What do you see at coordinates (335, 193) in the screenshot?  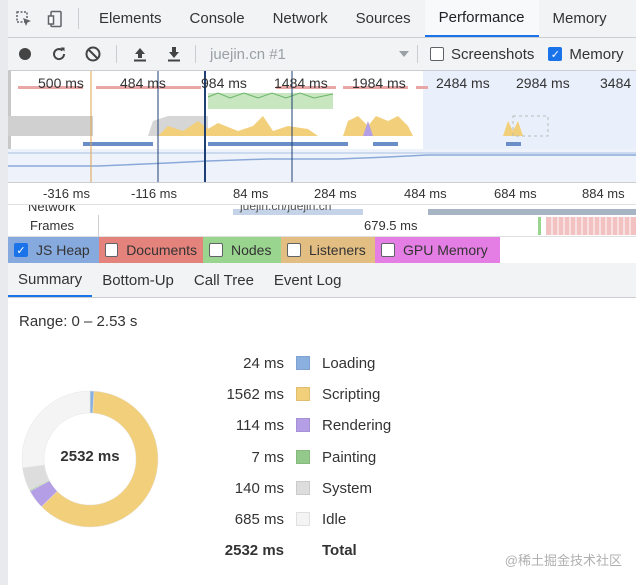 I see `ruler-time-label: 284 ms` at bounding box center [335, 193].